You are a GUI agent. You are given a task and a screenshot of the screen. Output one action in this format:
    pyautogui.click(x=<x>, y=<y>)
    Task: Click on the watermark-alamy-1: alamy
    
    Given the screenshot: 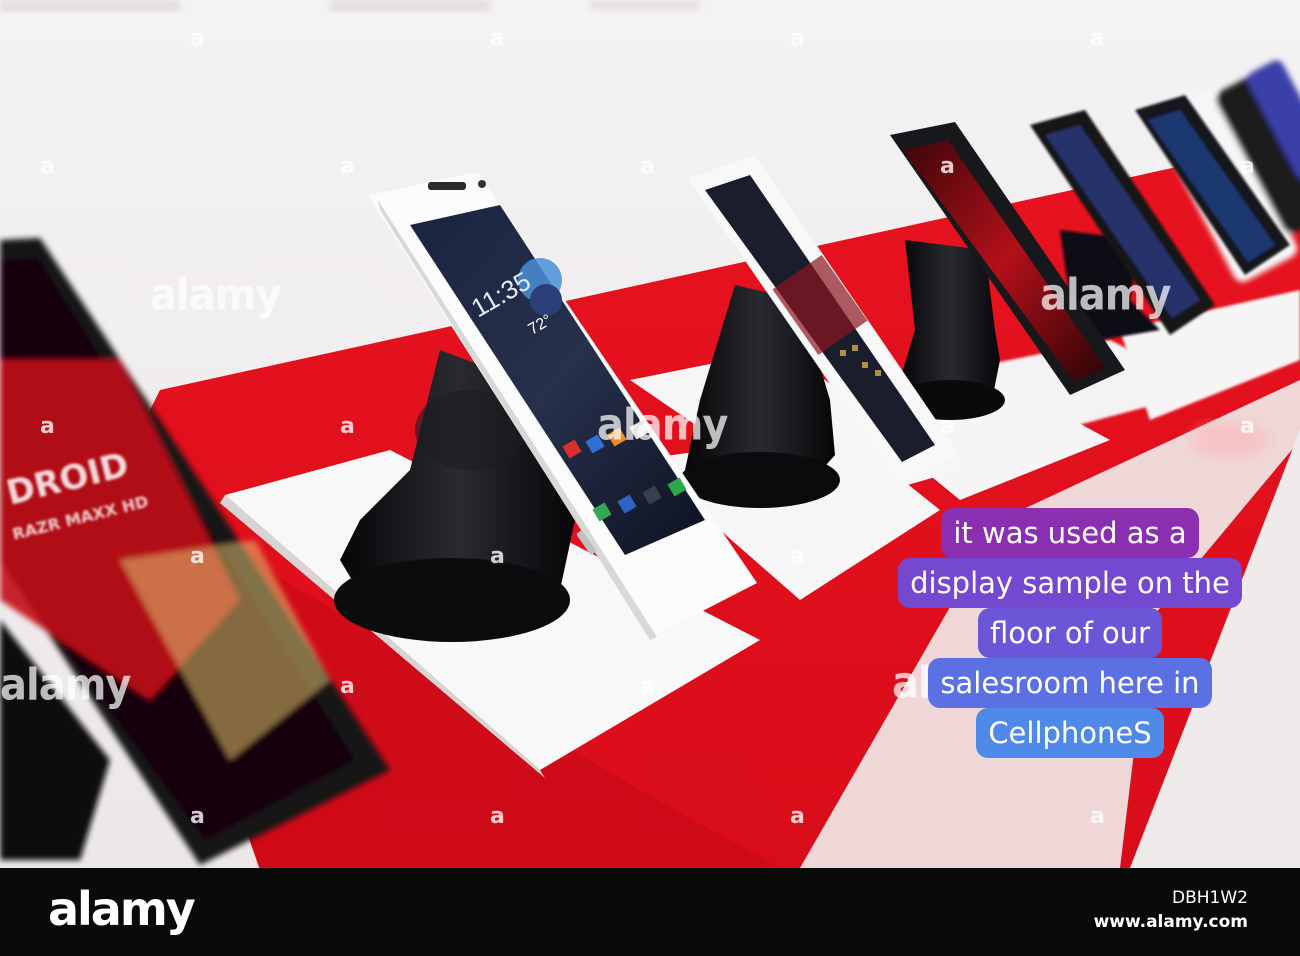 What is the action you would take?
    pyautogui.click(x=215, y=295)
    